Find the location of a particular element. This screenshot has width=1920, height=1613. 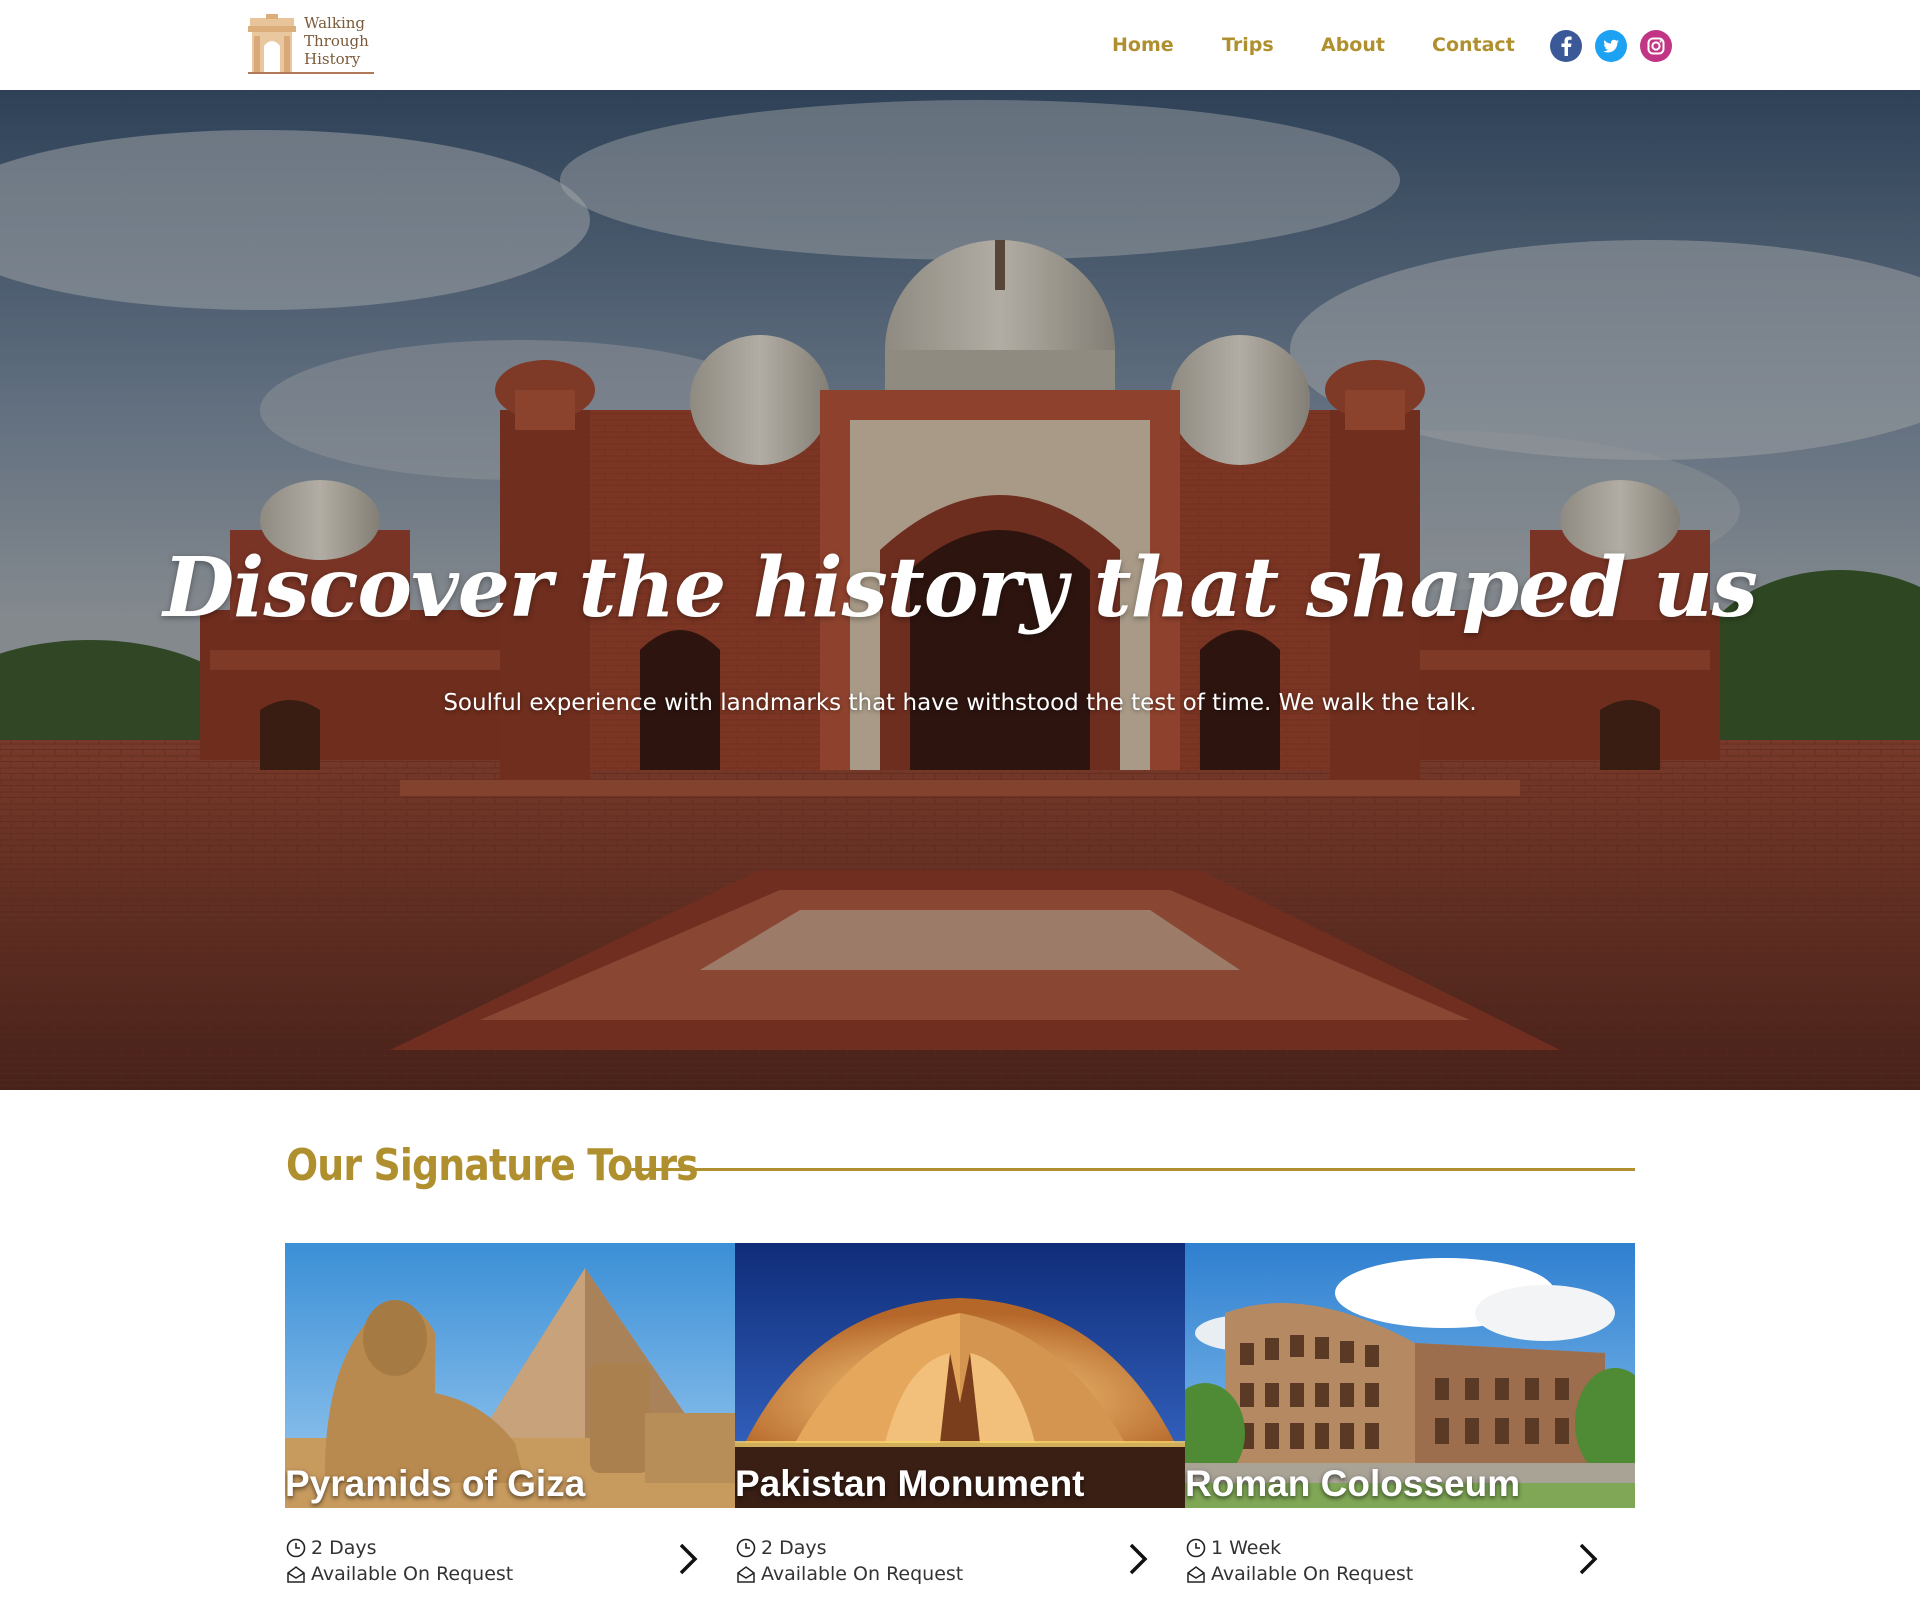

logo-underline is located at coordinates (311, 73).